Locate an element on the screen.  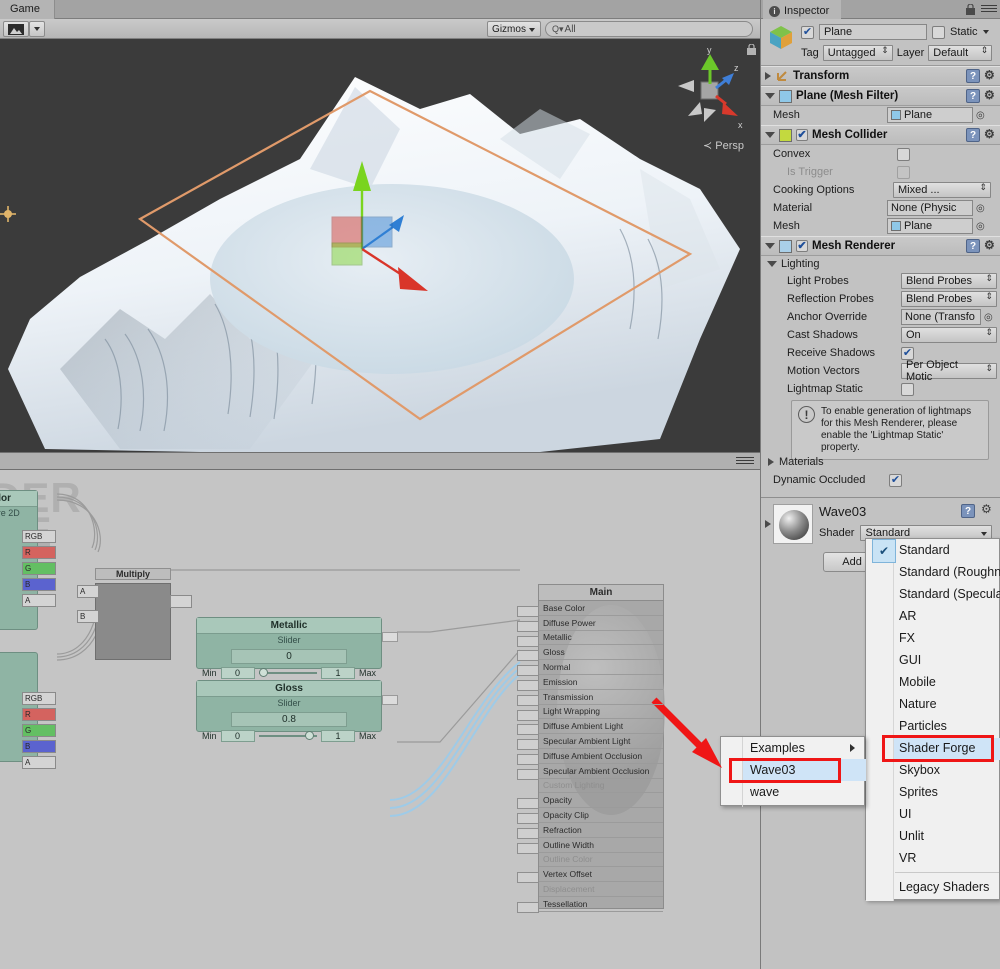
shader-forge-submenu: Examples Wave03 wave is located at coordinates (793, 771).